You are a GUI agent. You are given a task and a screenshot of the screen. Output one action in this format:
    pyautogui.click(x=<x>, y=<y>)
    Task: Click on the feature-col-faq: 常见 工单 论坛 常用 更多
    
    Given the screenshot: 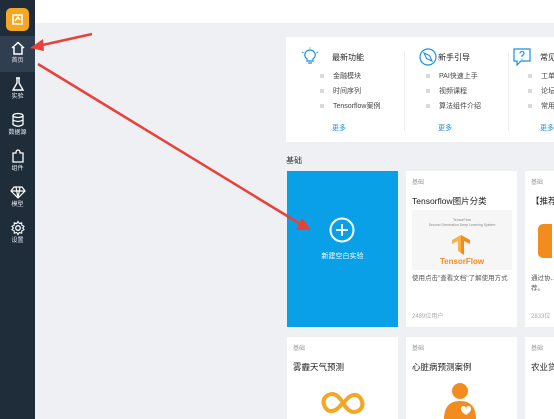 What is the action you would take?
    pyautogui.click(x=531, y=89)
    